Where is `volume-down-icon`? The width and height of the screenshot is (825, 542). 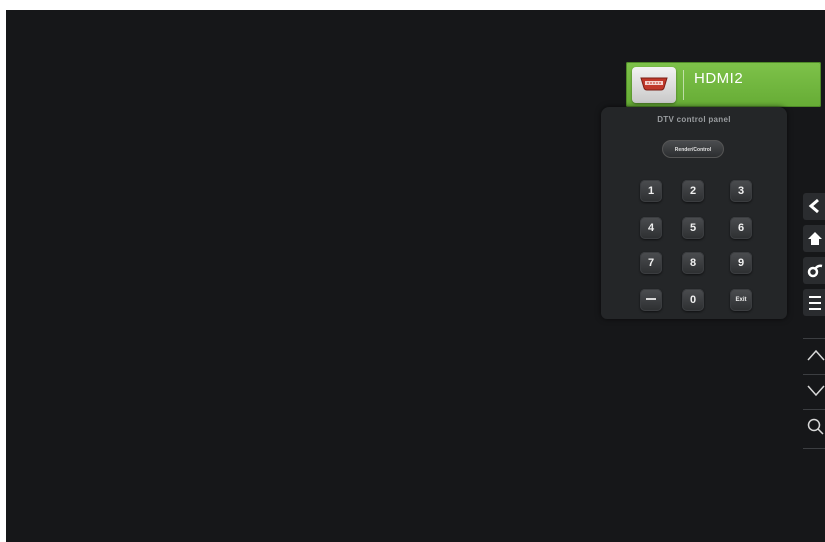
volume-down-icon is located at coordinates (816, 391).